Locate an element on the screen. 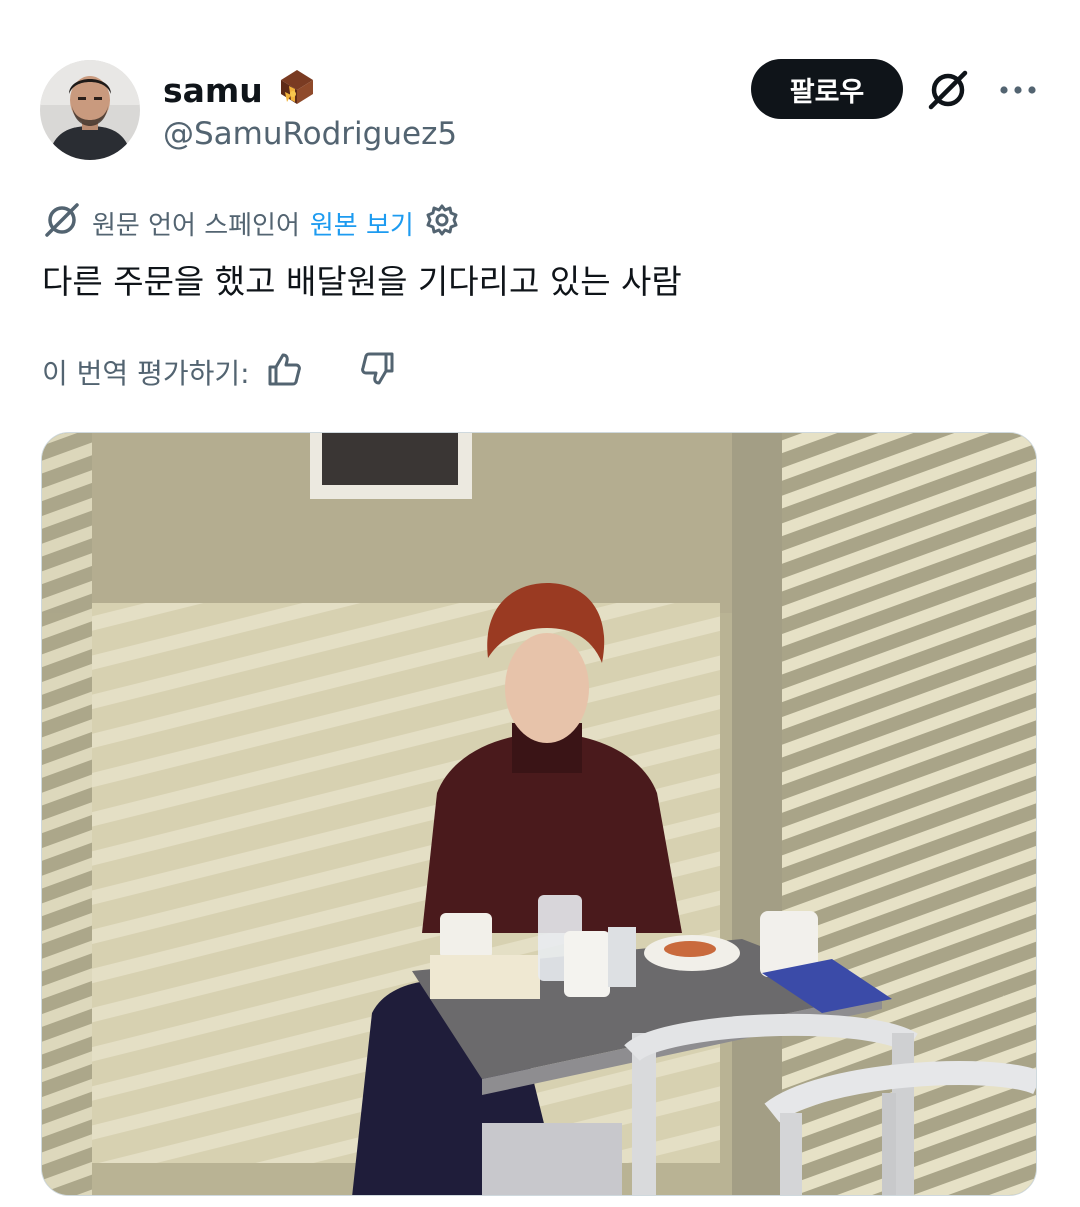  translation-row: 원문 언어 스페인어 원본 보기 is located at coordinates (251, 223).